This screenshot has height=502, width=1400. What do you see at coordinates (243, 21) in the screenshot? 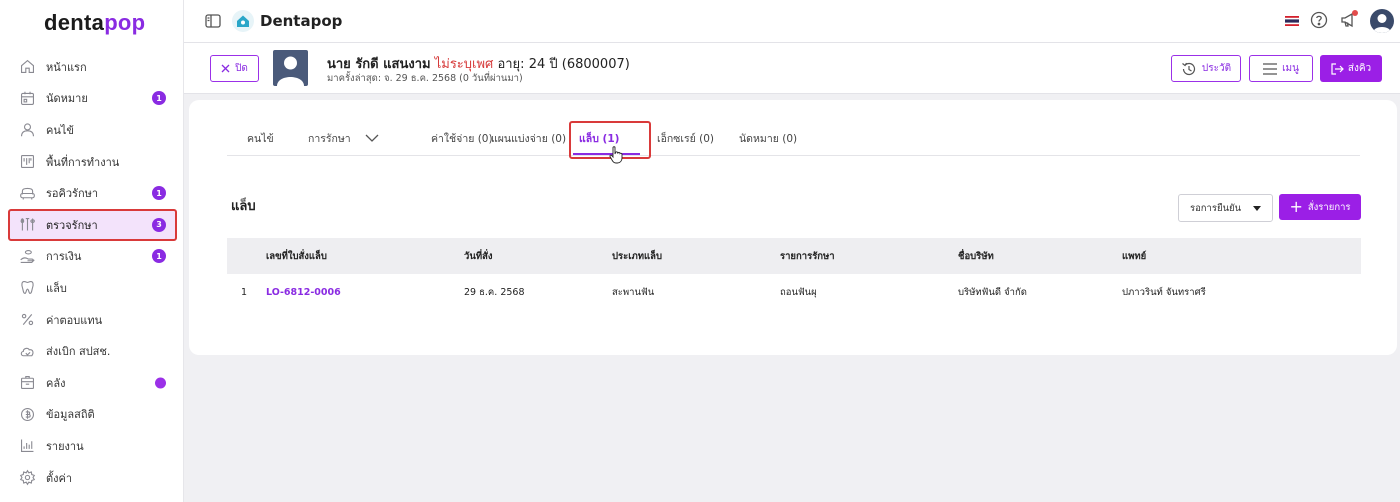
I see `clinic-home-icon` at bounding box center [243, 21].